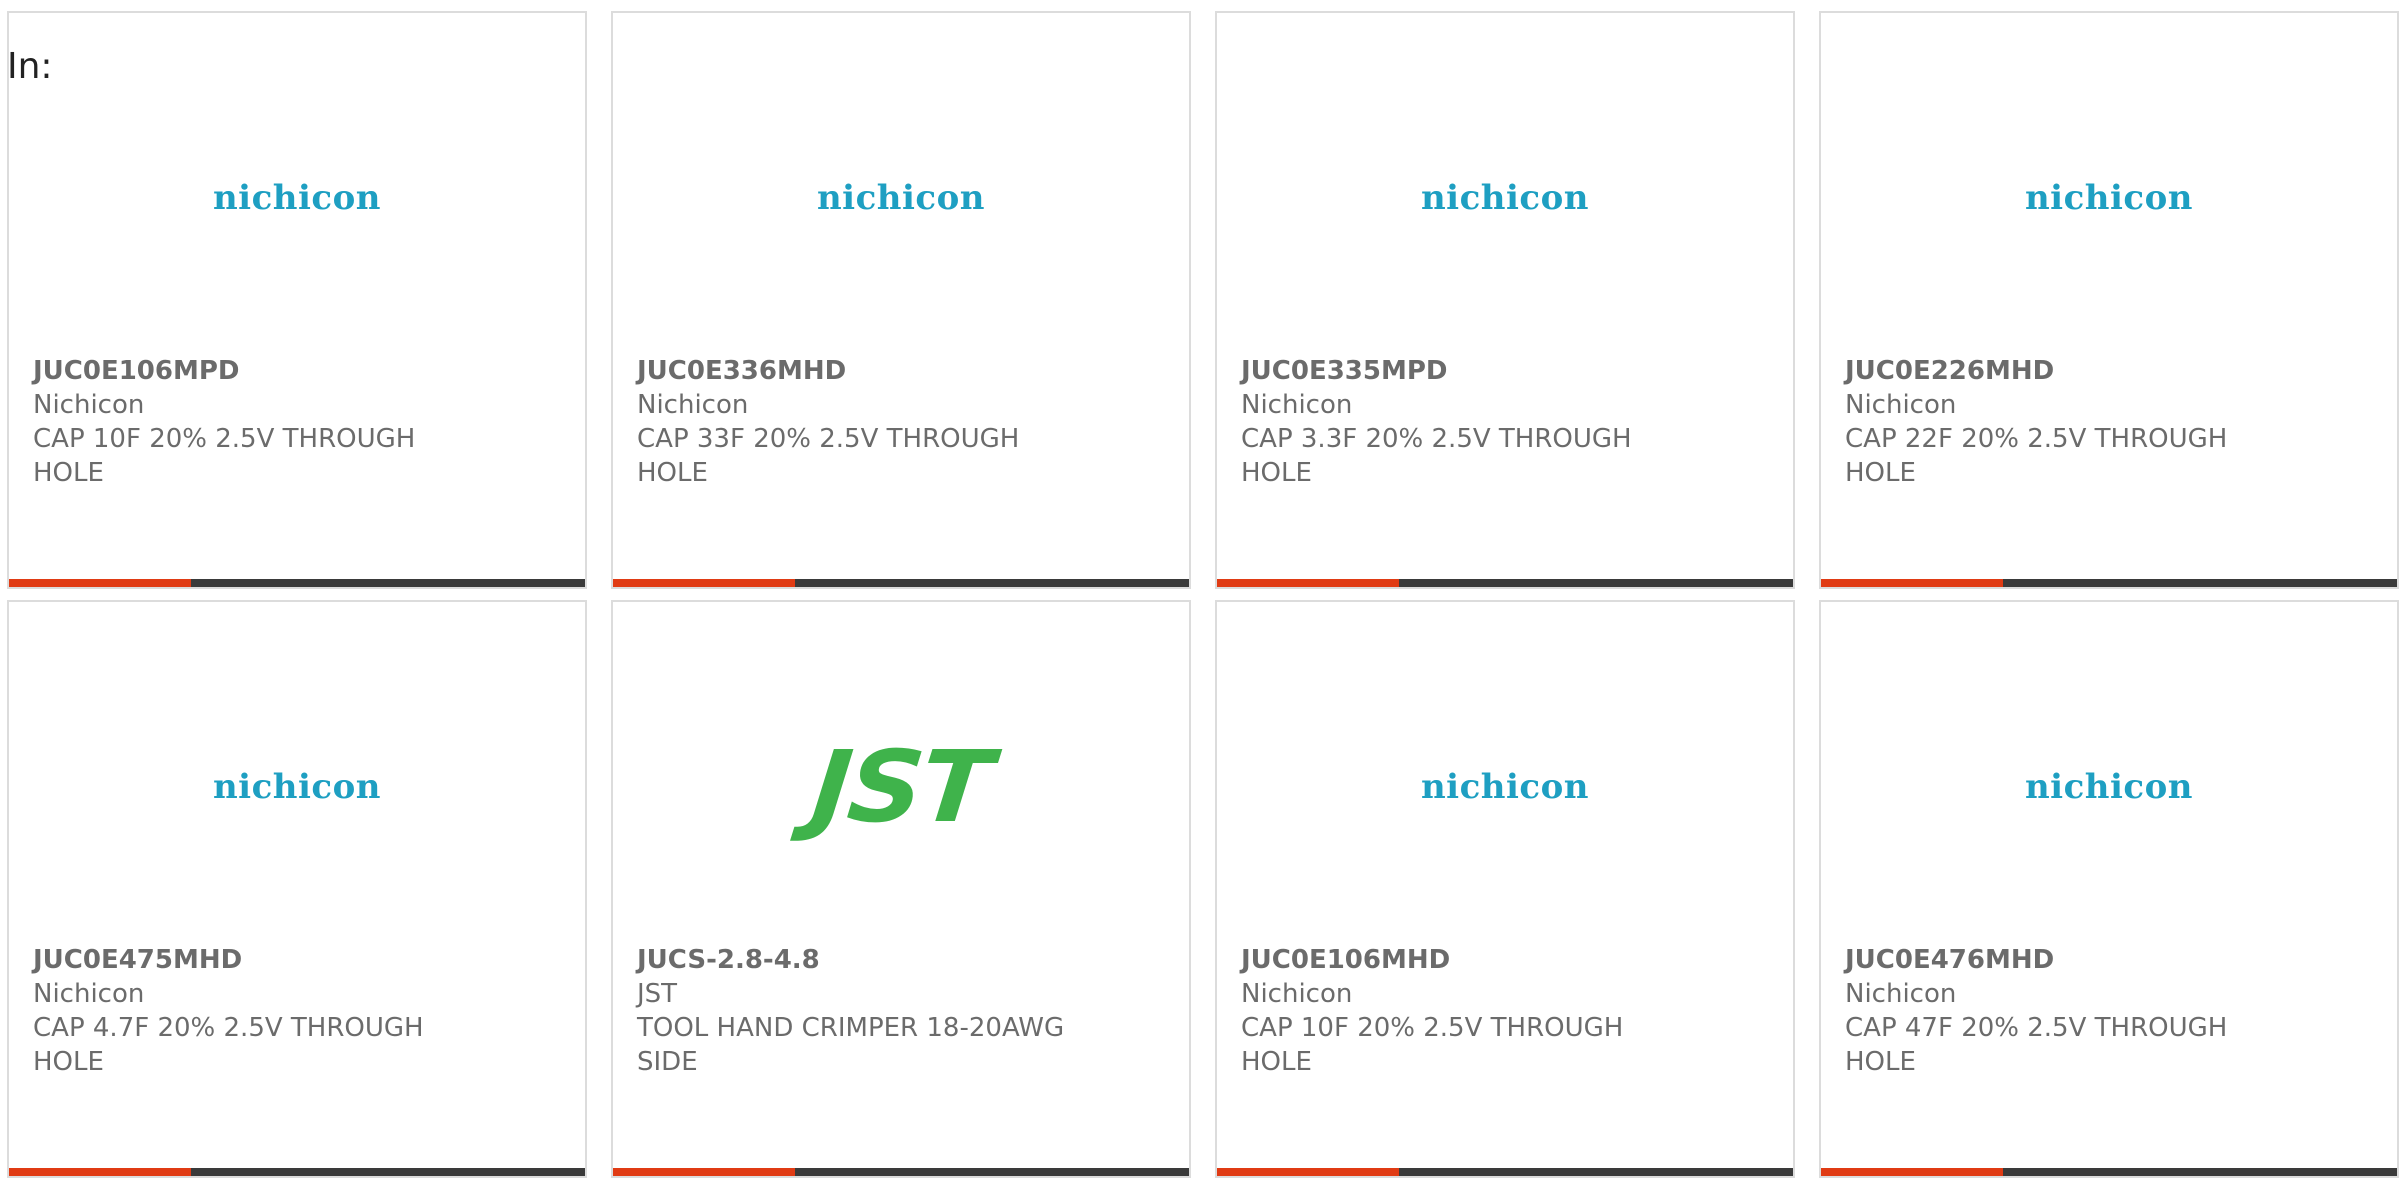 The image size is (2404, 1178). I want to click on product-description: CAP 3.3F 20% 2.5V THROUGH HOLE, so click(1436, 456).